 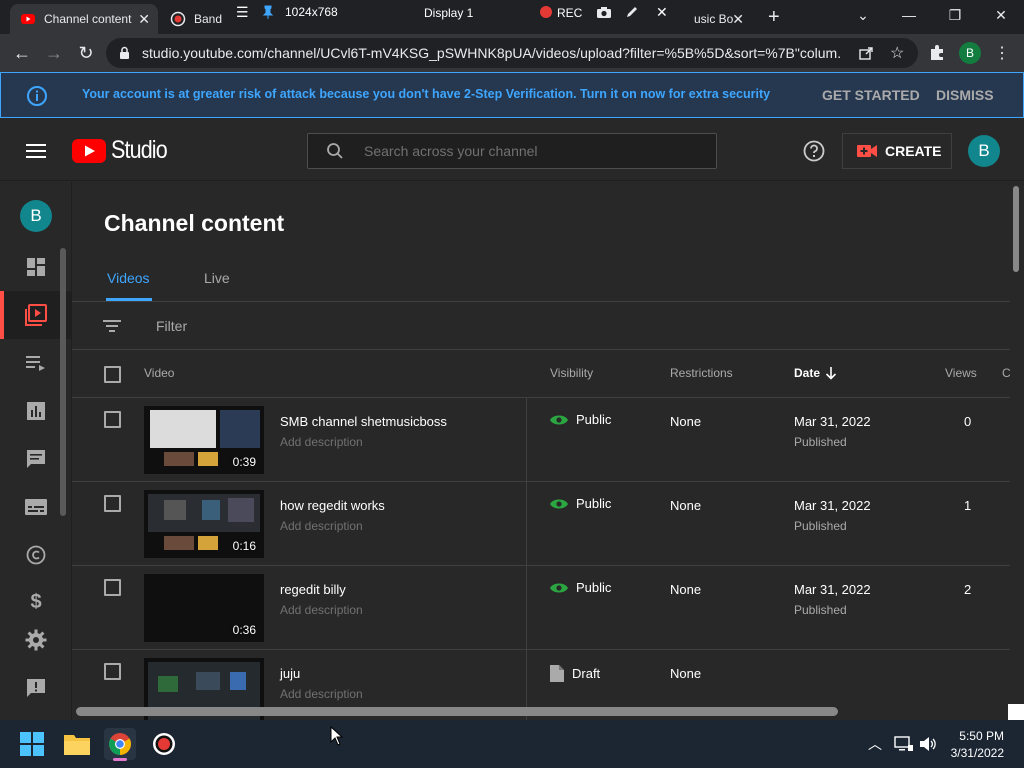 I want to click on bookmark-star-icon: ☆, so click(x=897, y=53).